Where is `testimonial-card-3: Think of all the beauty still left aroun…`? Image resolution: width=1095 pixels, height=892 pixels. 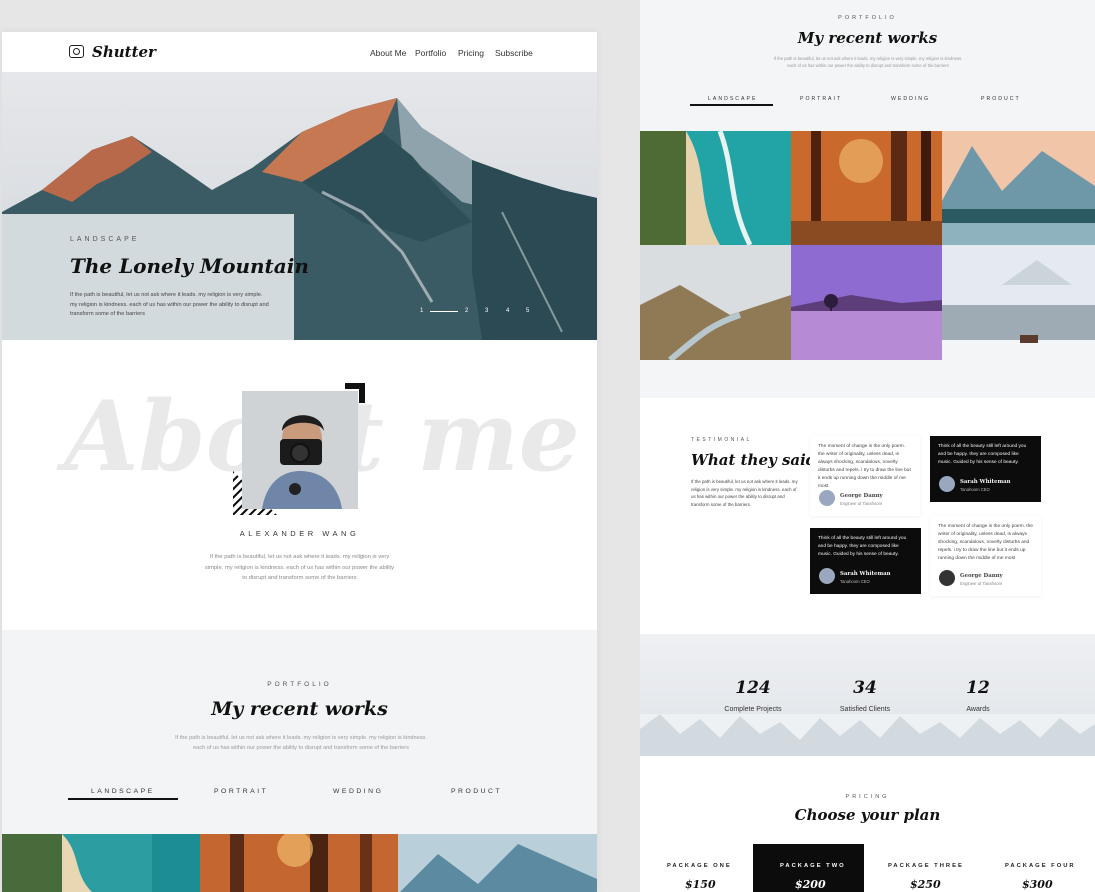 testimonial-card-3: Think of all the beauty still left aroun… is located at coordinates (865, 561).